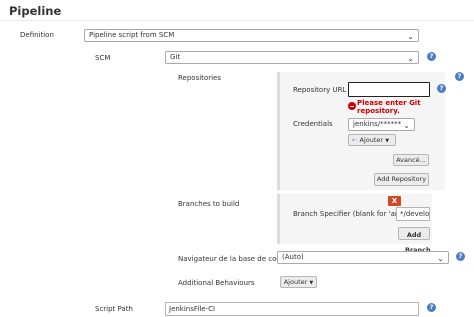 The image size is (474, 317). Describe the element at coordinates (216, 283) in the screenshot. I see `additional-behaviours-label: Additional Behaviours` at that location.